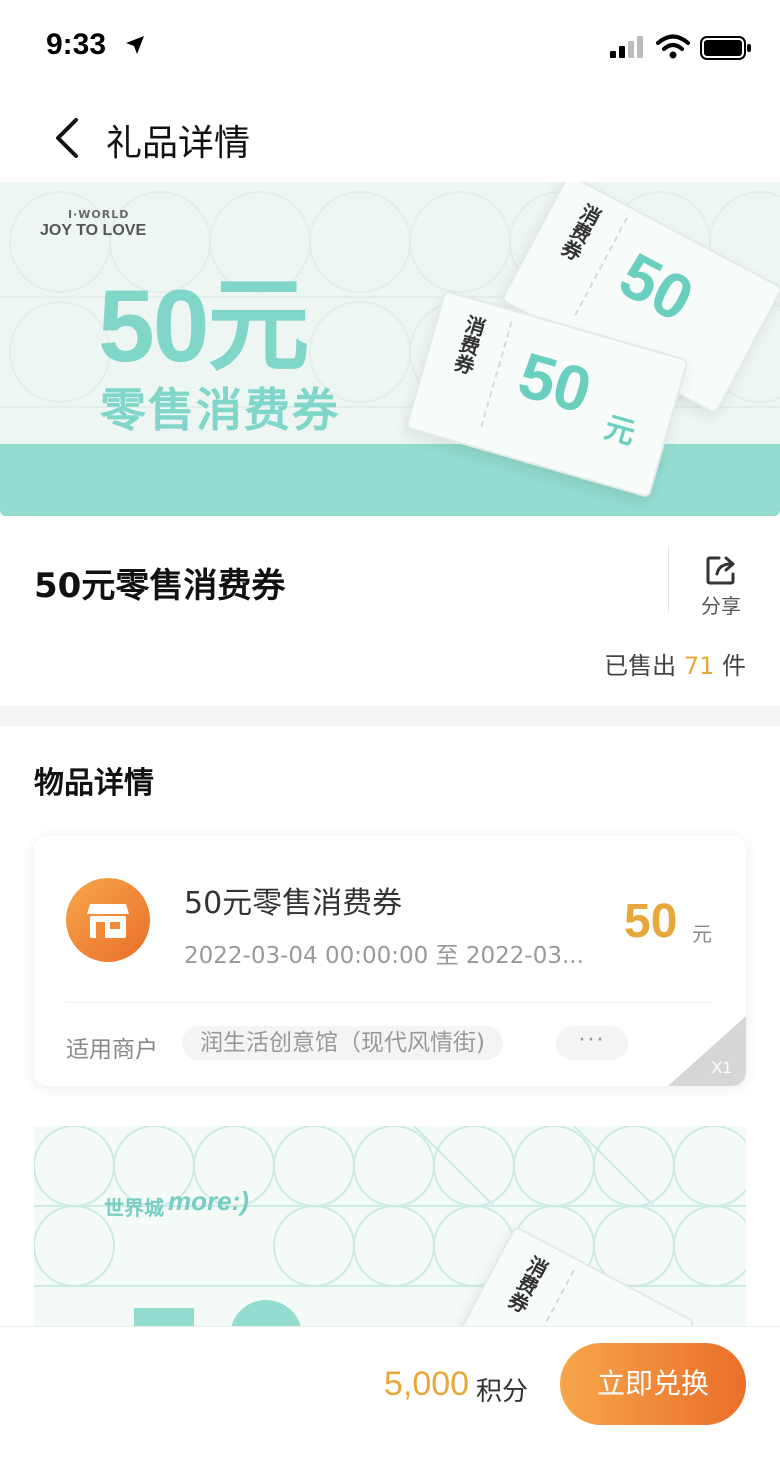 Image resolution: width=780 pixels, height=1471 pixels. I want to click on points-unit: 积分, so click(502, 1392).